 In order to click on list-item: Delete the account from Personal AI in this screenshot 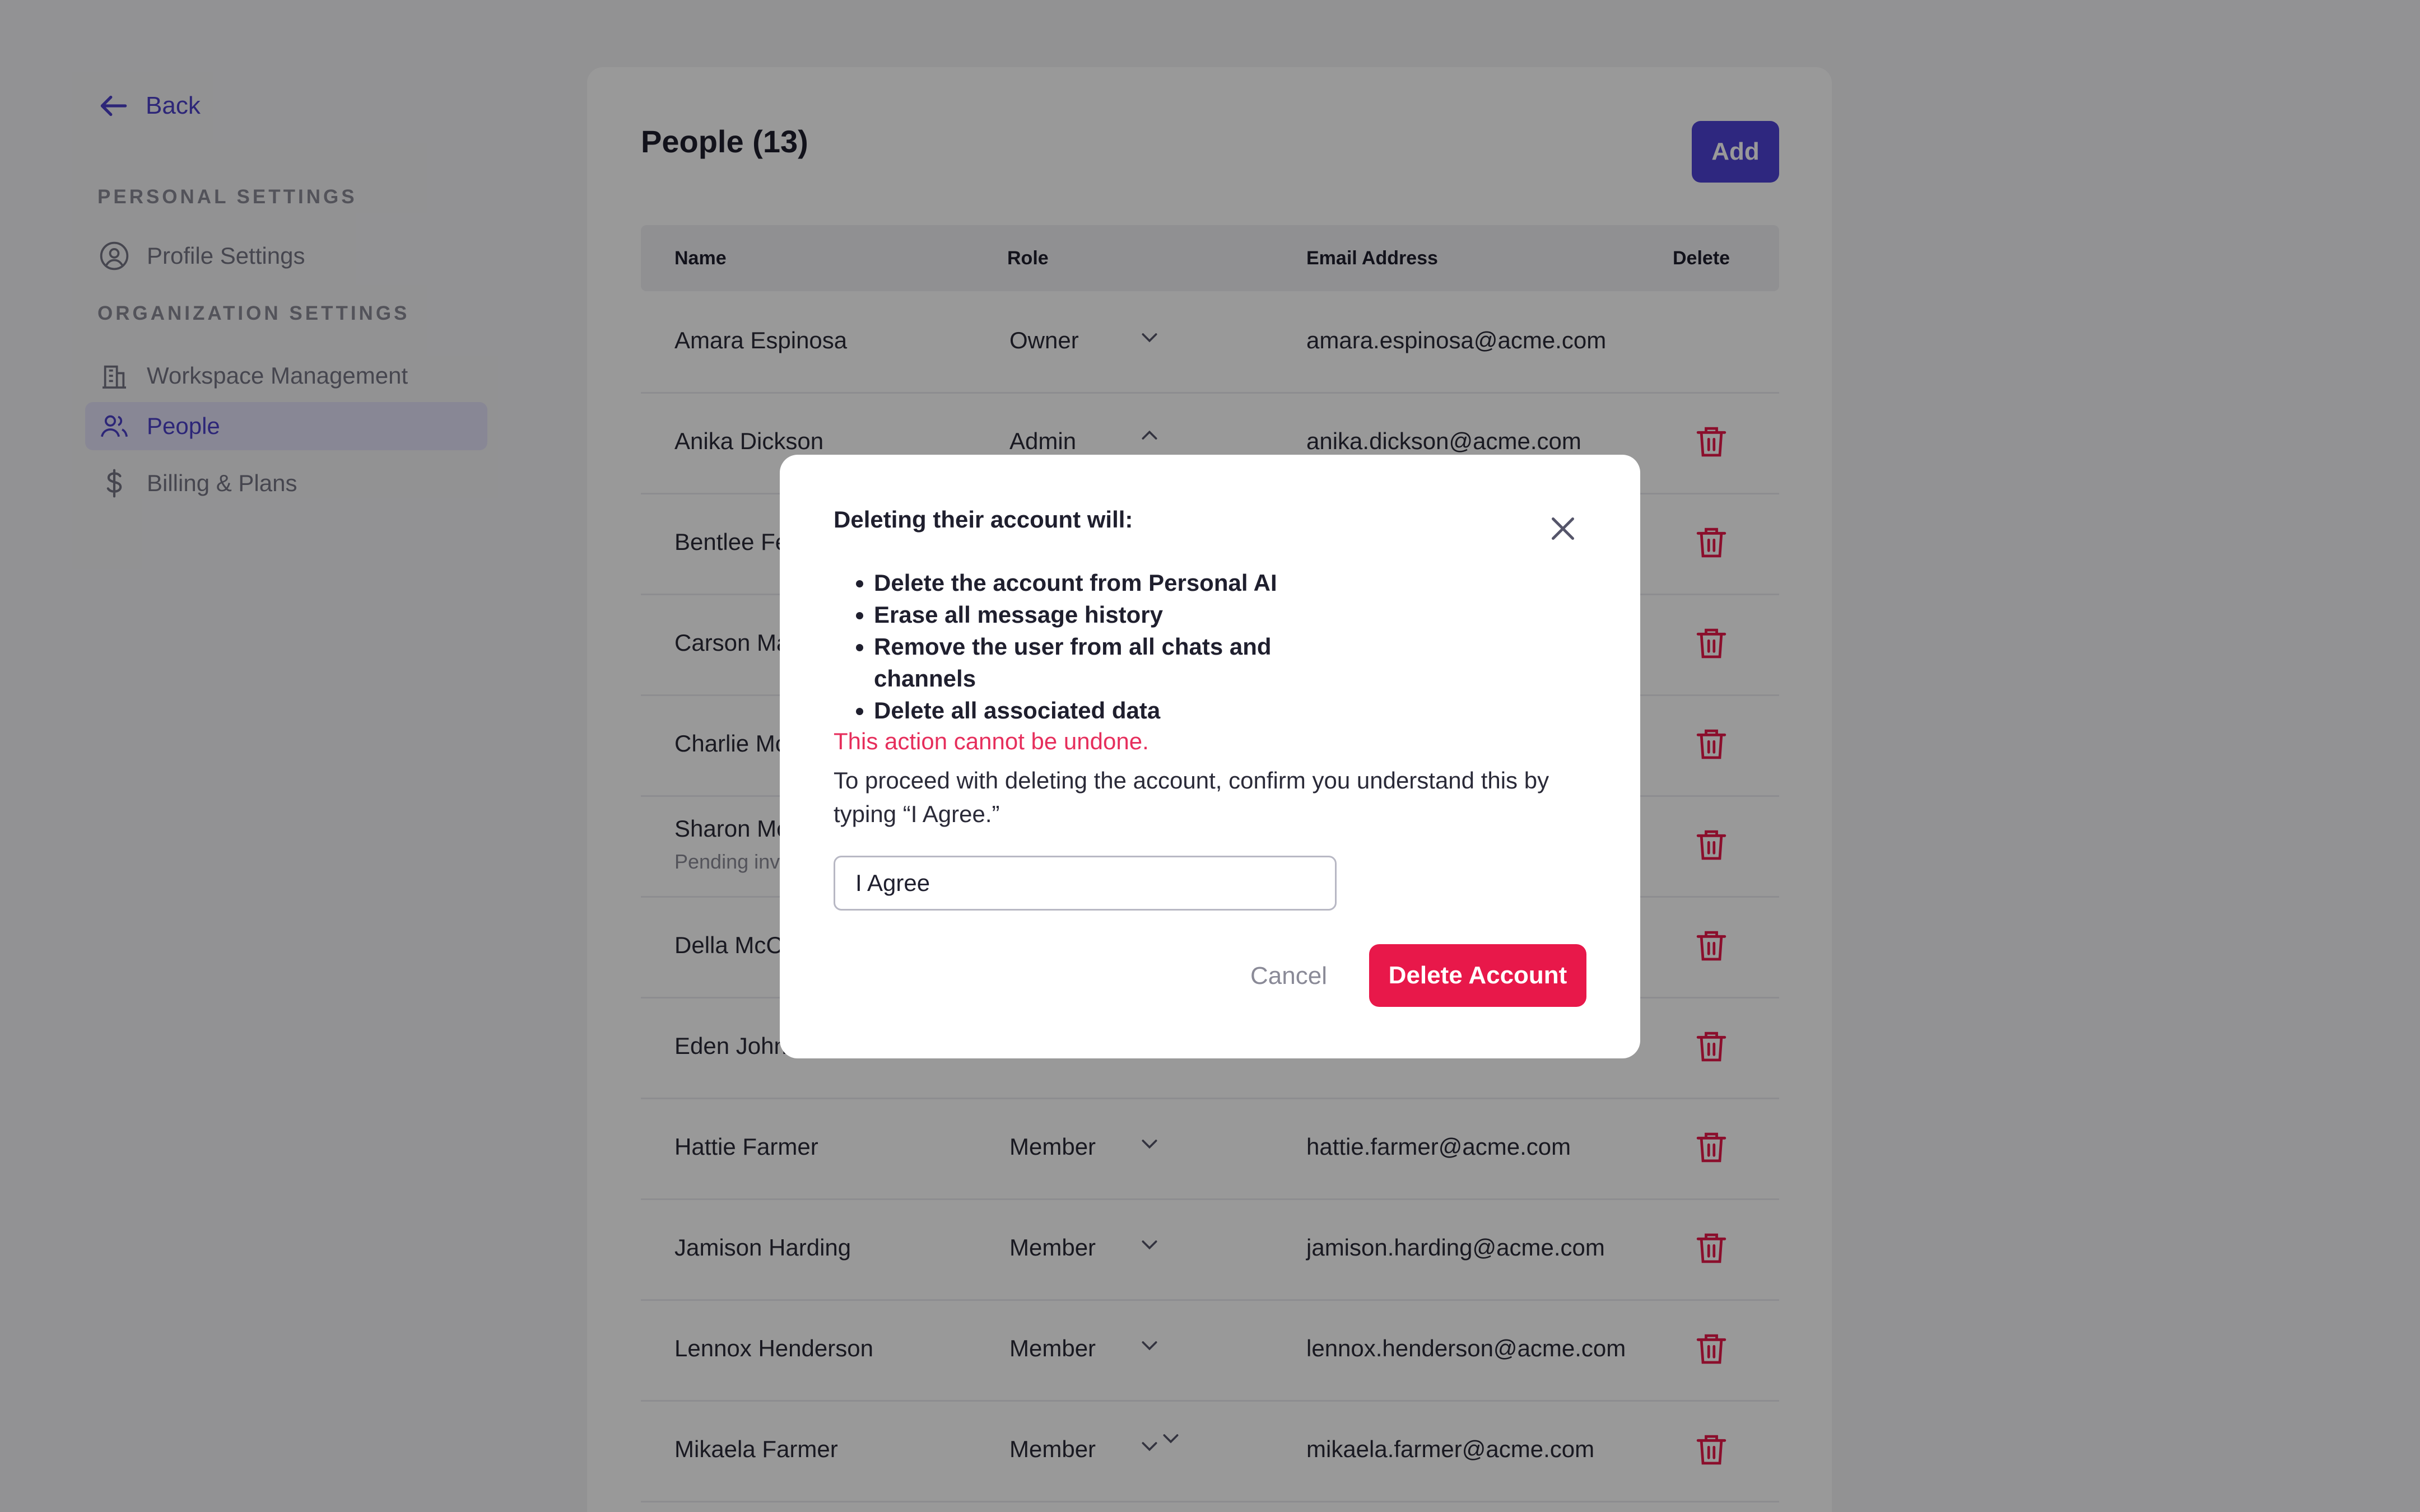, I will do `click(1104, 583)`.